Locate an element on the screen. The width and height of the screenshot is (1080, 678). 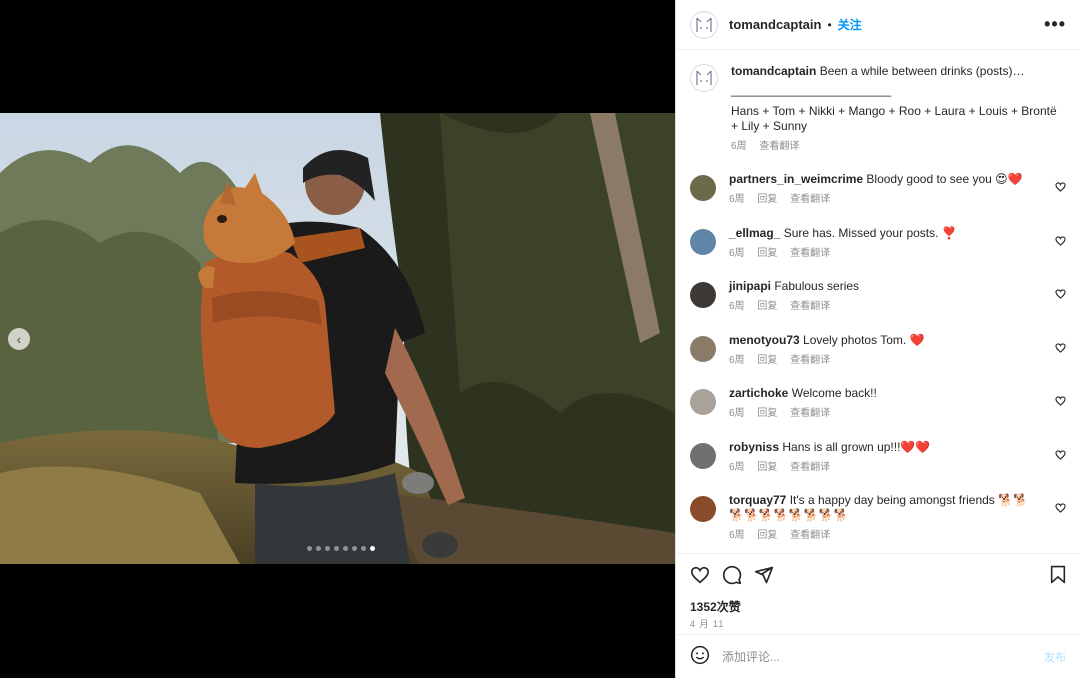
commenter-username: torquay77 is located at coordinates (757, 500).